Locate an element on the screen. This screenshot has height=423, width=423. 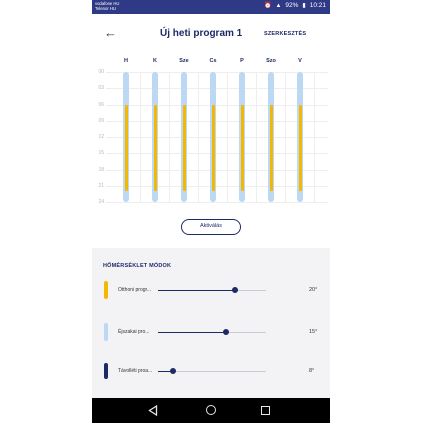
circle-home-icon is located at coordinates (211, 410).